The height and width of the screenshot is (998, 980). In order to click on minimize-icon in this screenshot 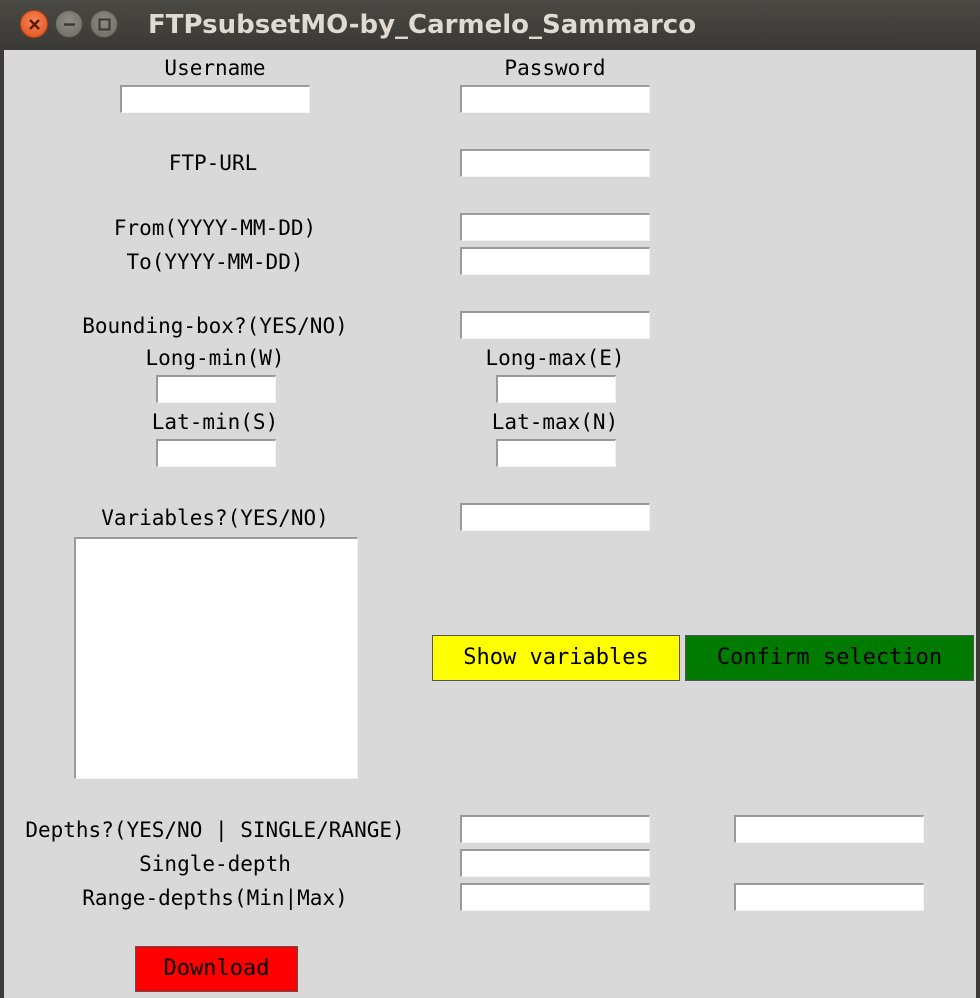, I will do `click(69, 24)`.